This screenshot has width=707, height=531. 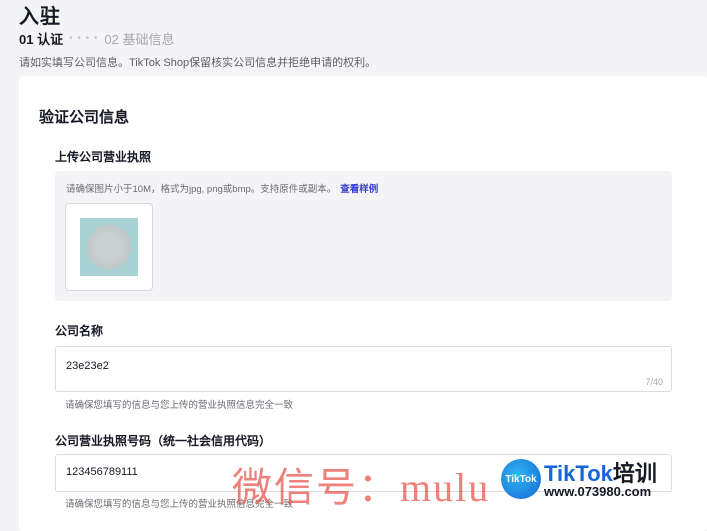 I want to click on upload-label: 上传公司营业执照, so click(x=103, y=157).